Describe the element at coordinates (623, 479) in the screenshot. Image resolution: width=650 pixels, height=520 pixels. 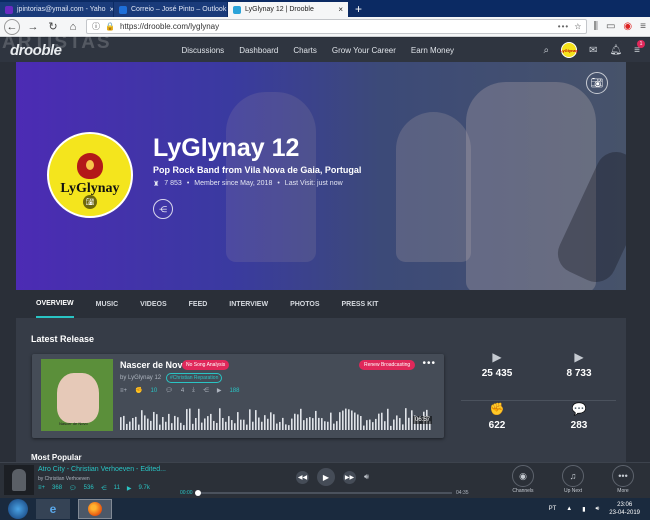
I see `more-button: ••• More` at that location.